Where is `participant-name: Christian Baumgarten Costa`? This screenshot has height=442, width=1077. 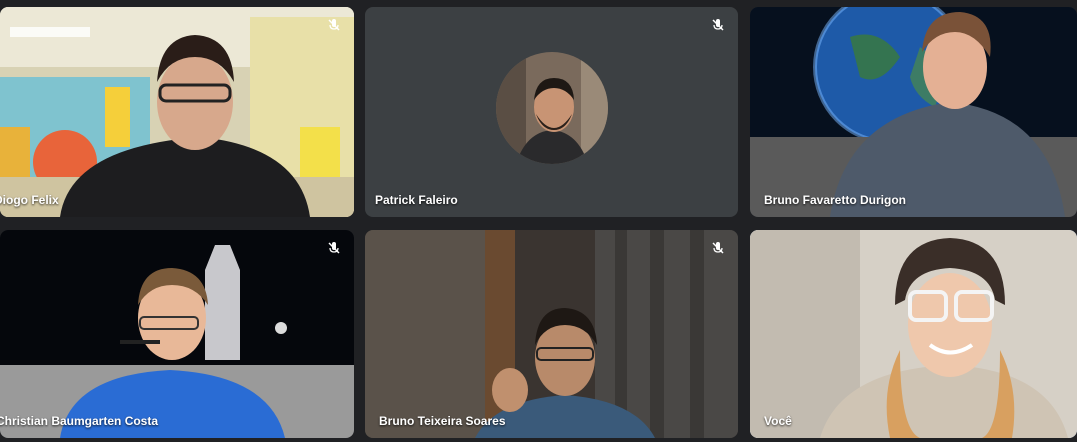 participant-name: Christian Baumgarten Costa is located at coordinates (79, 421).